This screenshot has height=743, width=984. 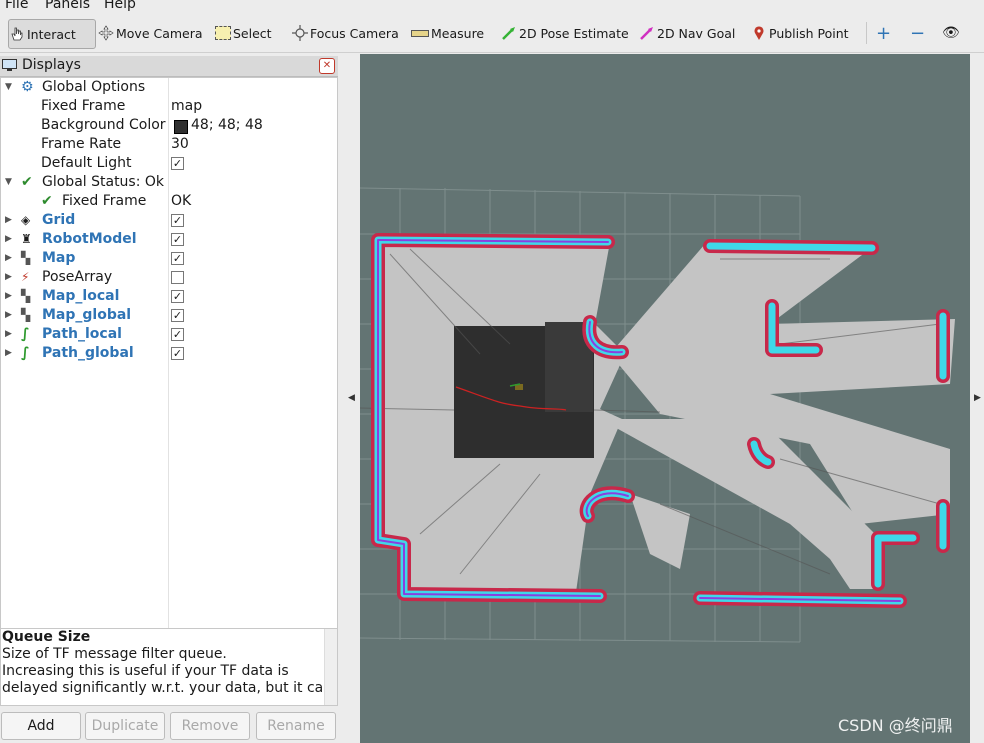 What do you see at coordinates (81, 296) in the screenshot?
I see `display-item-label: Map_local` at bounding box center [81, 296].